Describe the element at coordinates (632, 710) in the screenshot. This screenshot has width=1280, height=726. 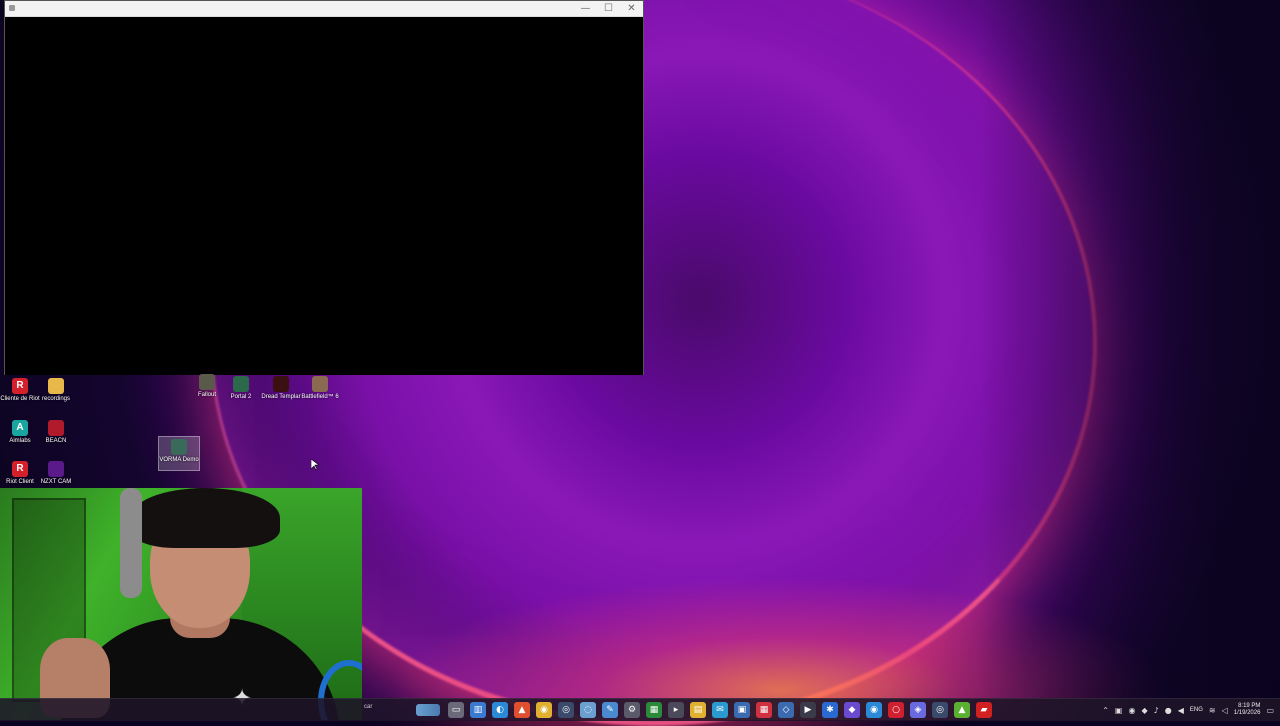
I see `settings-icon: ⚙` at that location.